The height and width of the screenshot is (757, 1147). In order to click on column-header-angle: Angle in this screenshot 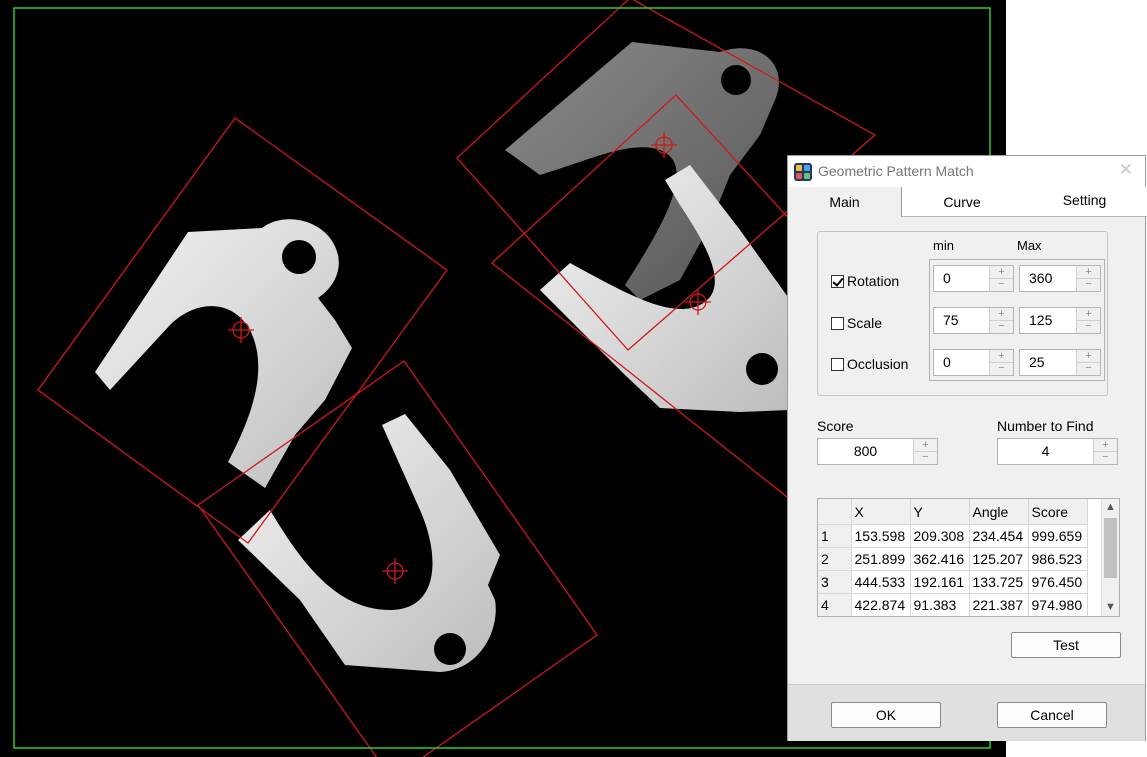, I will do `click(999, 512)`.